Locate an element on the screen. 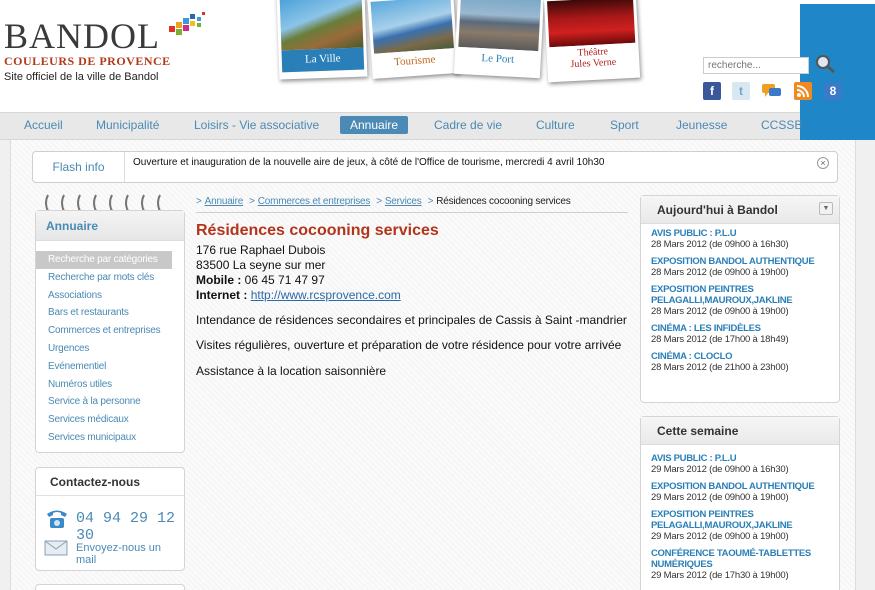  photo-theatre: Théâtre Jules Verne is located at coordinates (592, 41).